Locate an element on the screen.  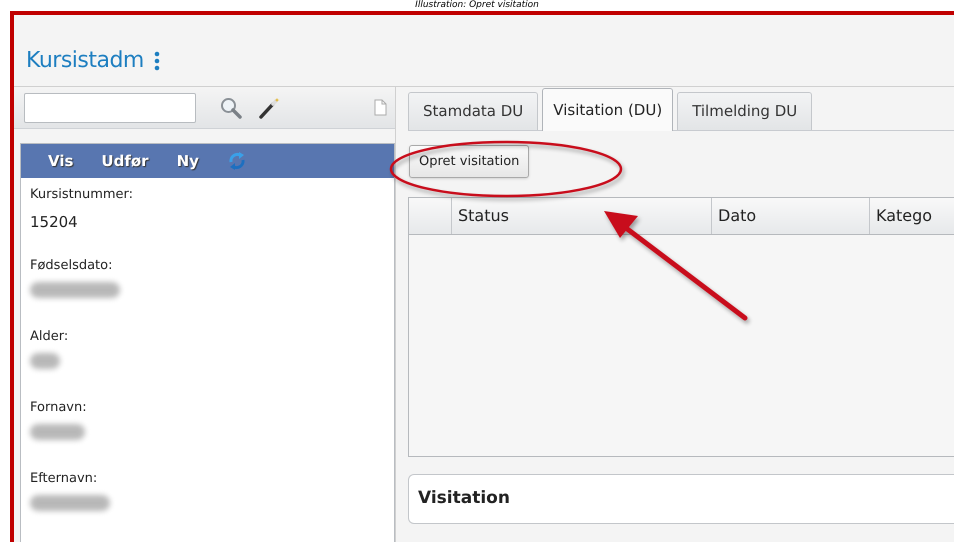
section-title: Visitation is located at coordinates (464, 498).